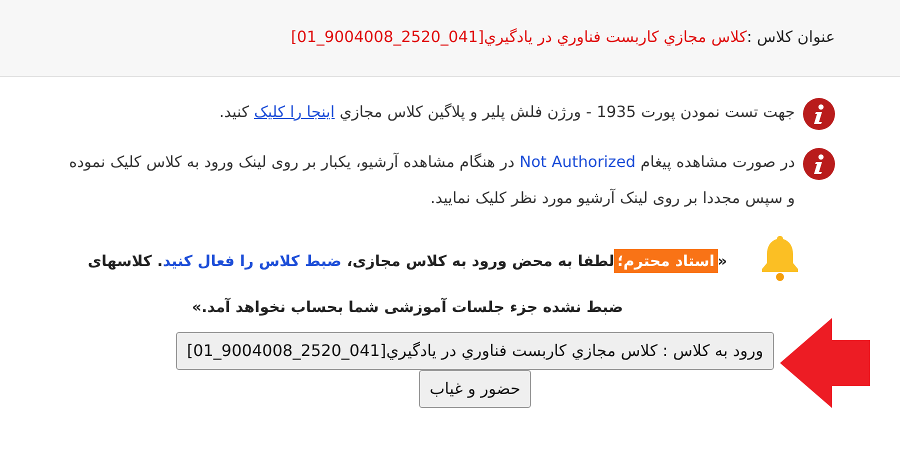 This screenshot has height=471, width=900. What do you see at coordinates (507, 112) in the screenshot?
I see `notice-text: جهت تست نمودن پورت 1935 - ورژن فلش پلیر و پلاگین کلاس مجازي اینجا را کلیک کنید.` at bounding box center [507, 112].